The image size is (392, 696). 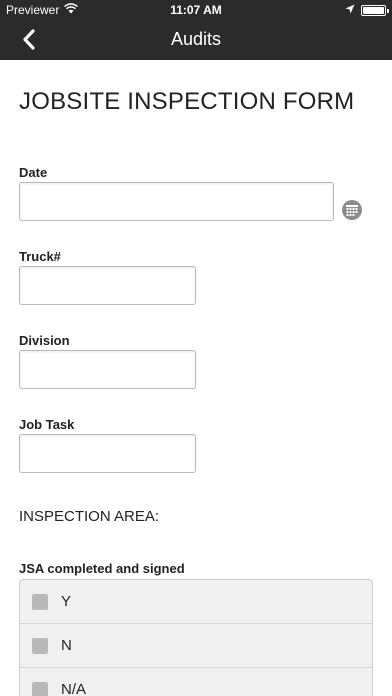 I want to click on battery-icon, so click(x=375, y=10).